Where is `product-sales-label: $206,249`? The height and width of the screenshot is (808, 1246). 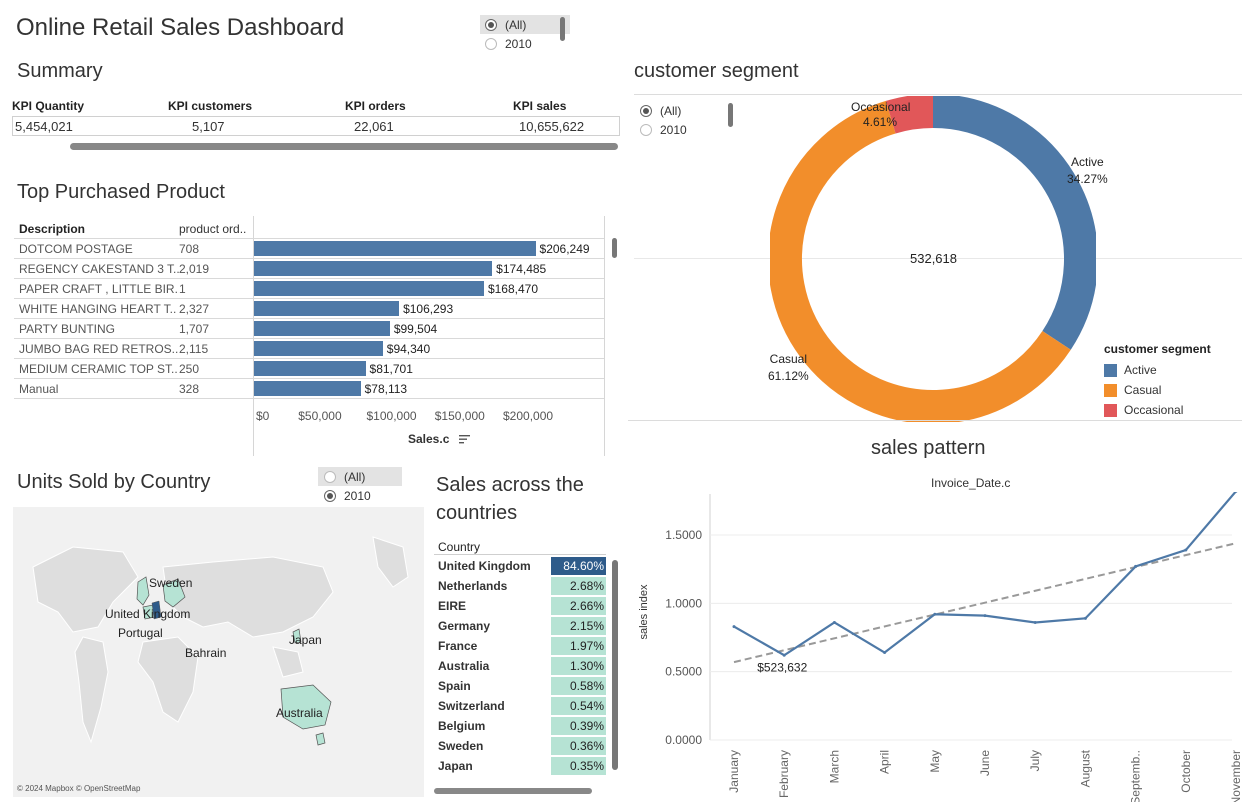
product-sales-label: $206,249 is located at coordinates (564, 249).